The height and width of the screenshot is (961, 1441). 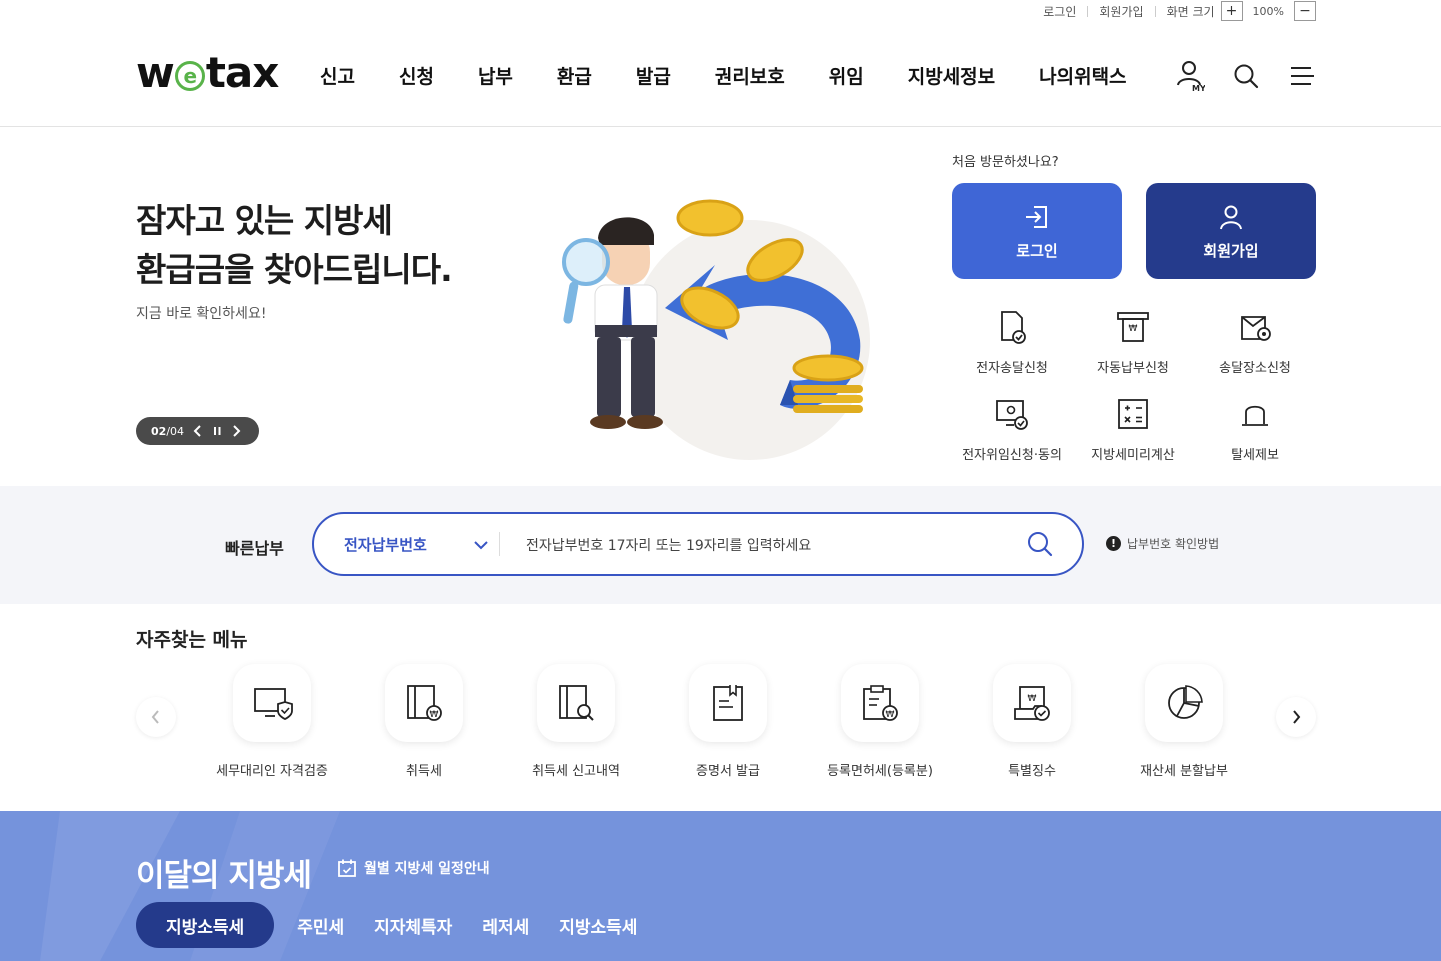 I want to click on chevron-down-icon, so click(x=481, y=547).